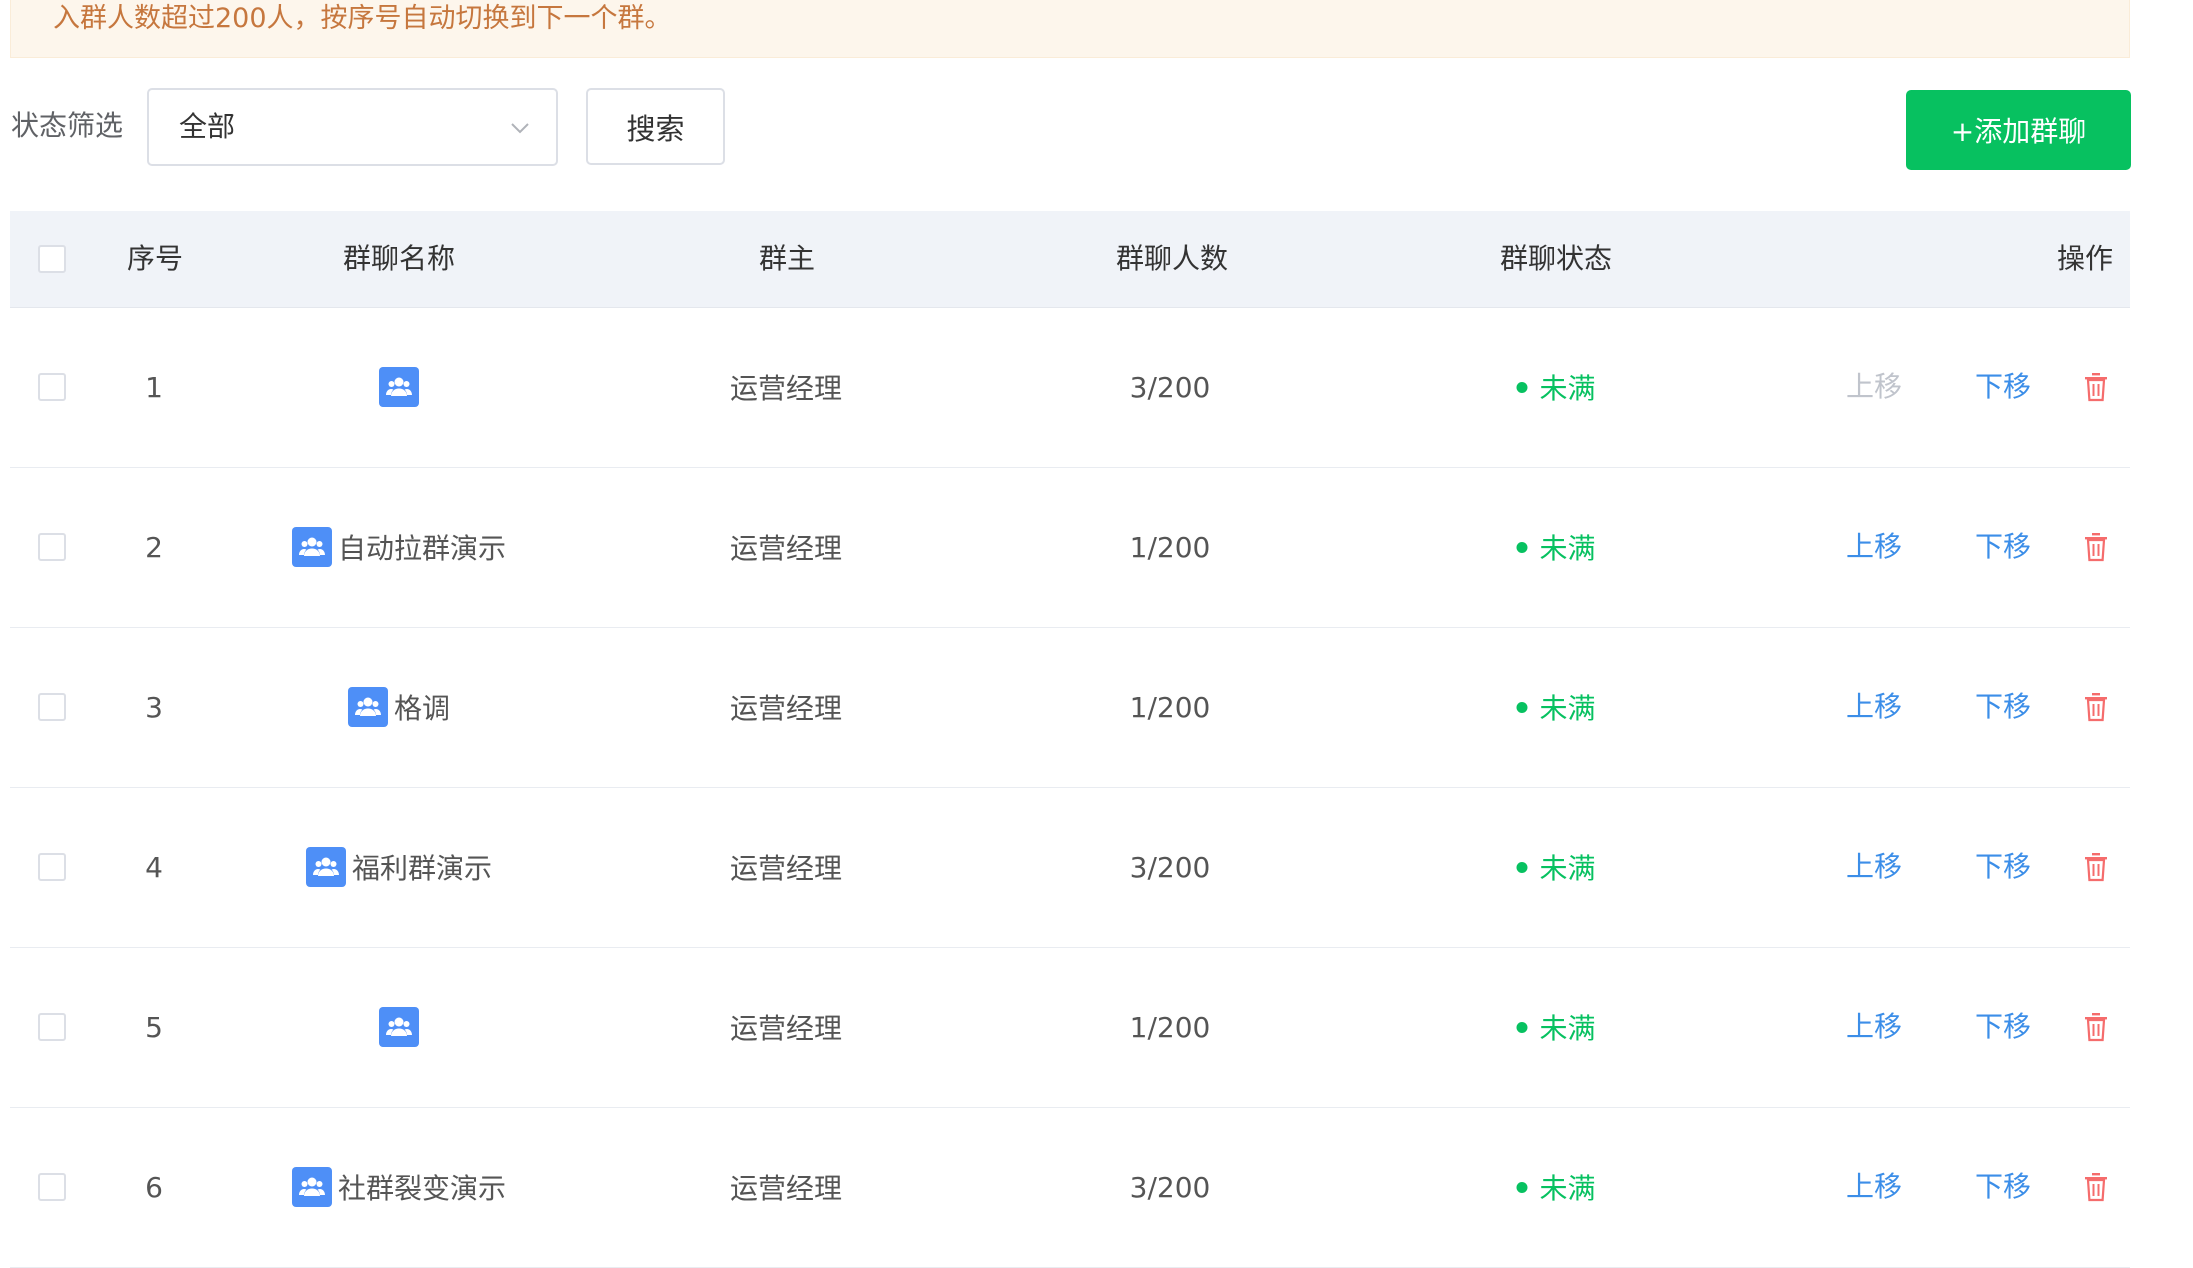  Describe the element at coordinates (1070, 259) in the screenshot. I see `table-header: 序号 群聊名称 群主 群聊人数 群聊状态 操作` at that location.